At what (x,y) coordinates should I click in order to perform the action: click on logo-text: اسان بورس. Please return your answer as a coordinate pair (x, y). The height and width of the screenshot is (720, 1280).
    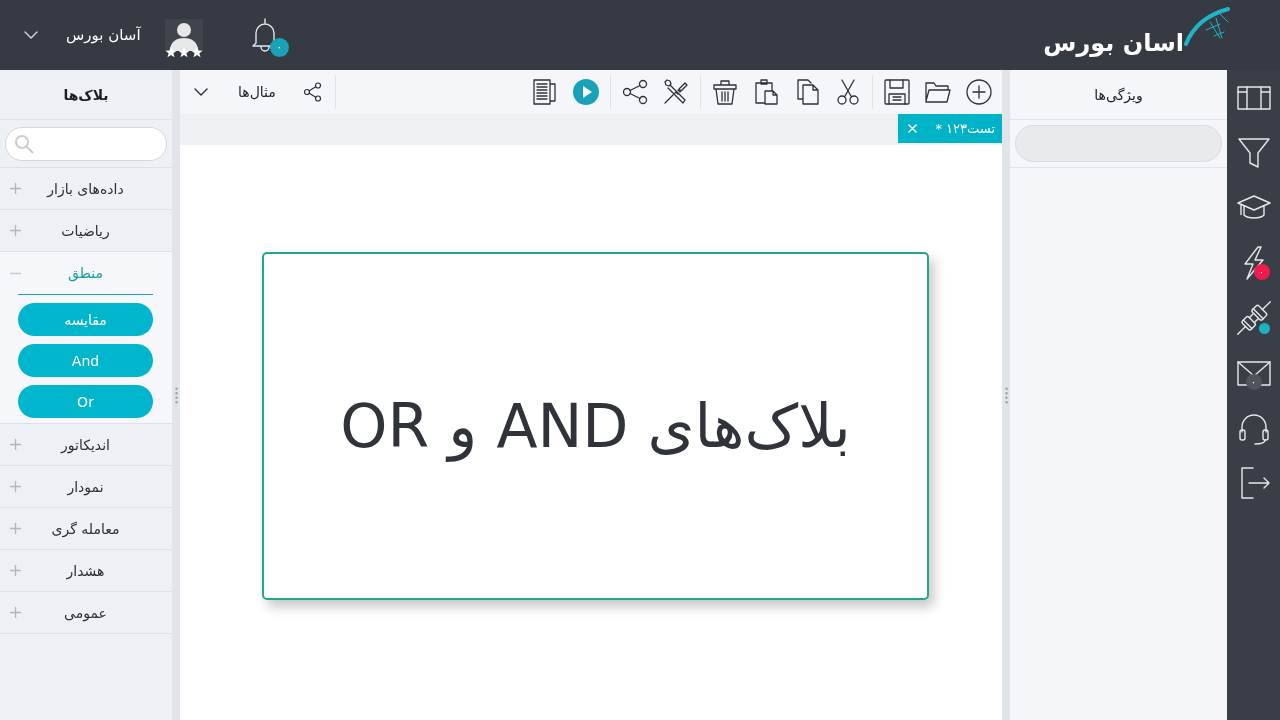
    Looking at the image, I should click on (1113, 43).